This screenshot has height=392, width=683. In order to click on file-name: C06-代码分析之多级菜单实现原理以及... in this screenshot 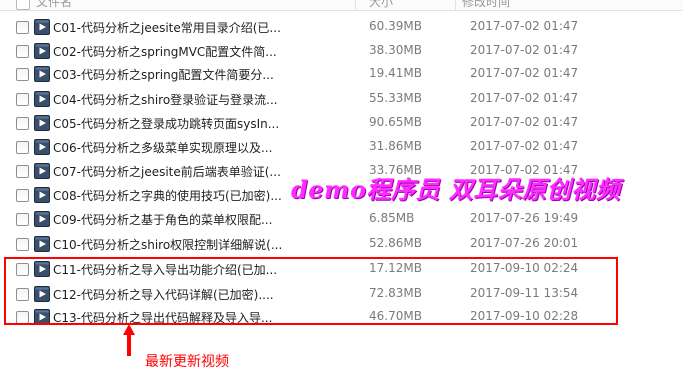, I will do `click(162, 147)`.